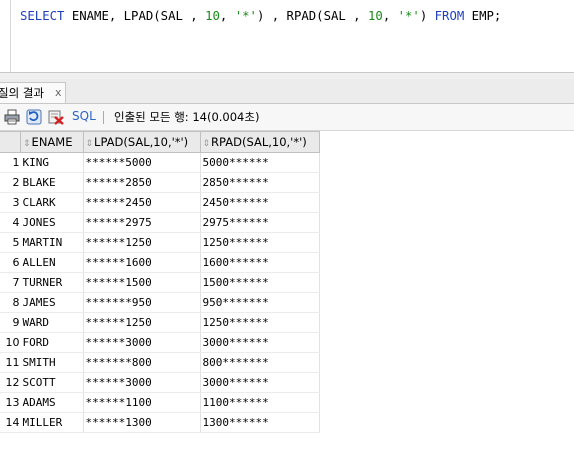 The height and width of the screenshot is (464, 574). I want to click on close-icon: x, so click(58, 93).